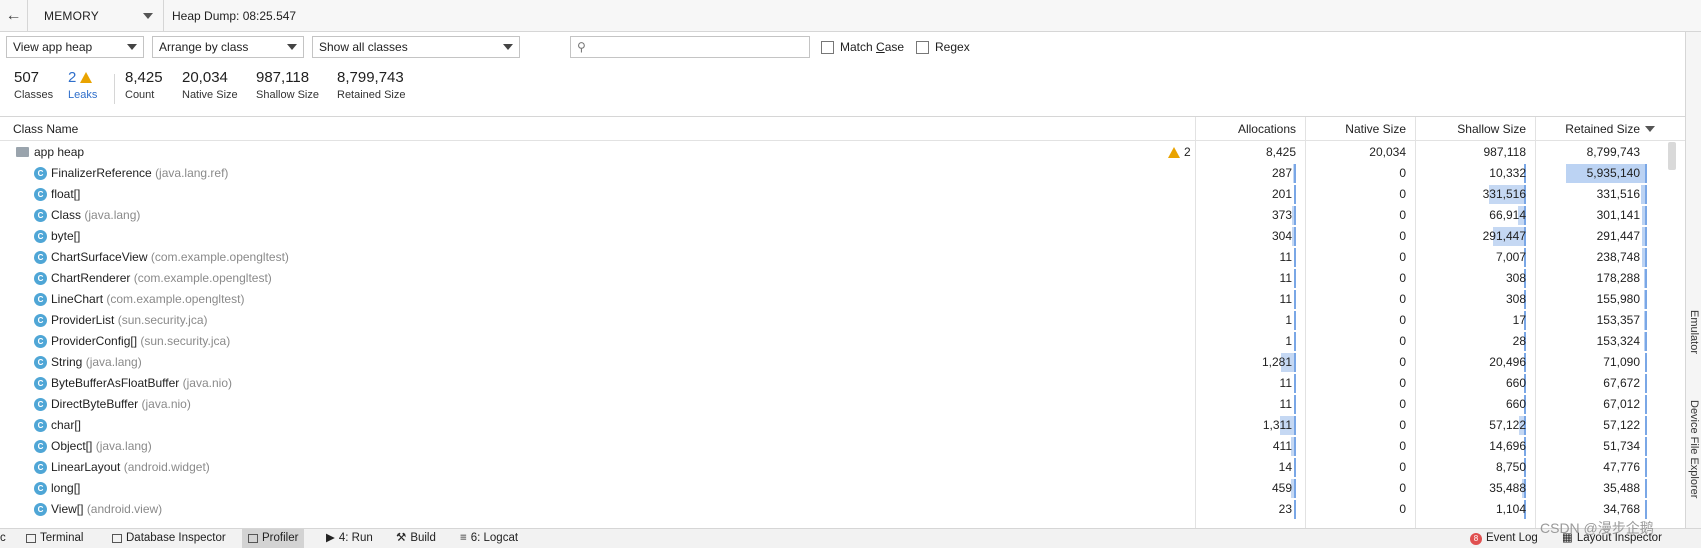 The width and height of the screenshot is (1701, 548). What do you see at coordinates (1621, 446) in the screenshot?
I see `retained-size-value: 51,734` at bounding box center [1621, 446].